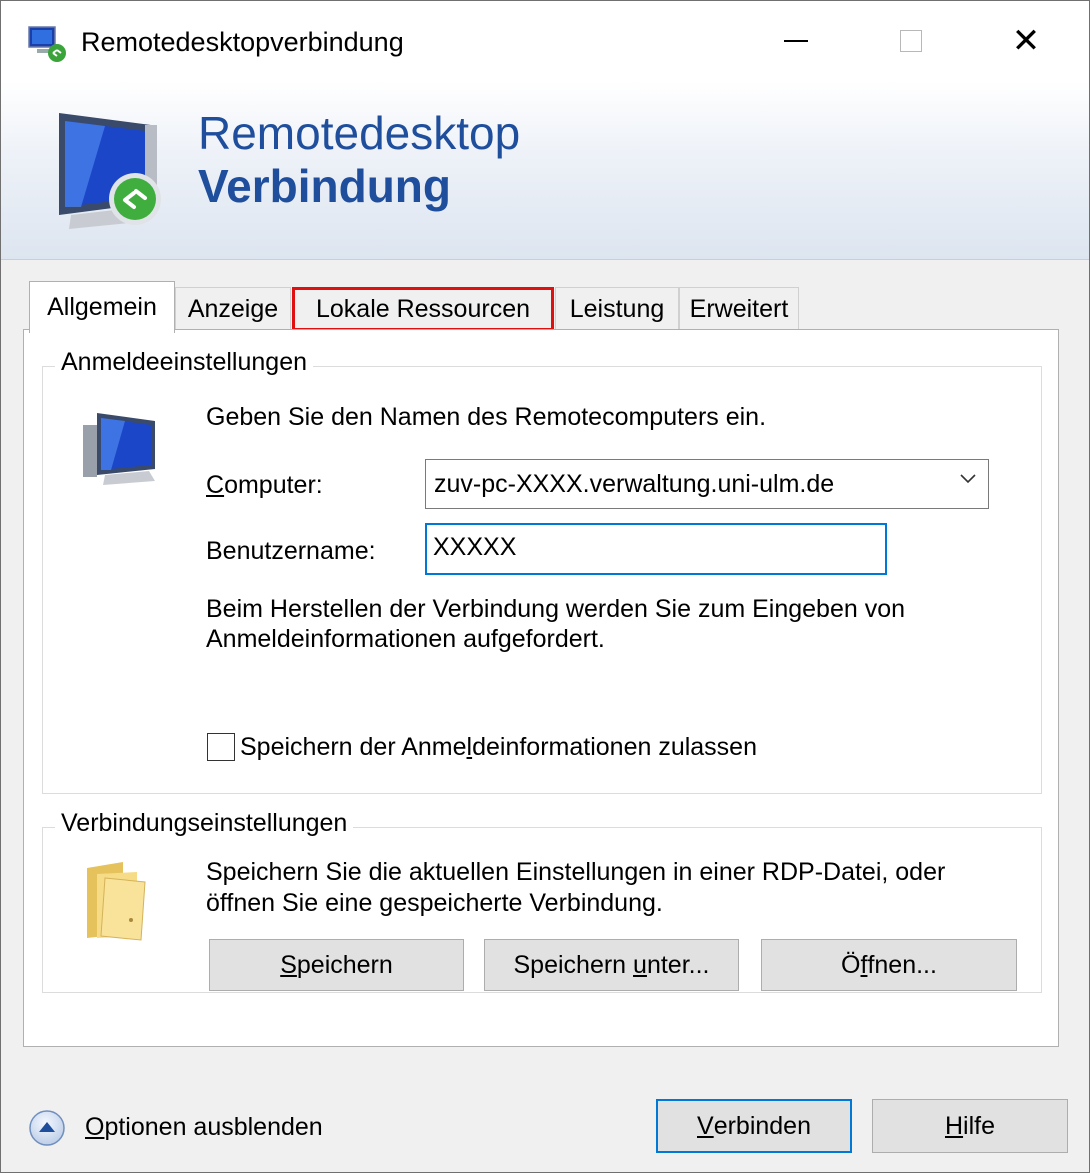  Describe the element at coordinates (954, 1125) in the screenshot. I see `help-accel: H` at that location.